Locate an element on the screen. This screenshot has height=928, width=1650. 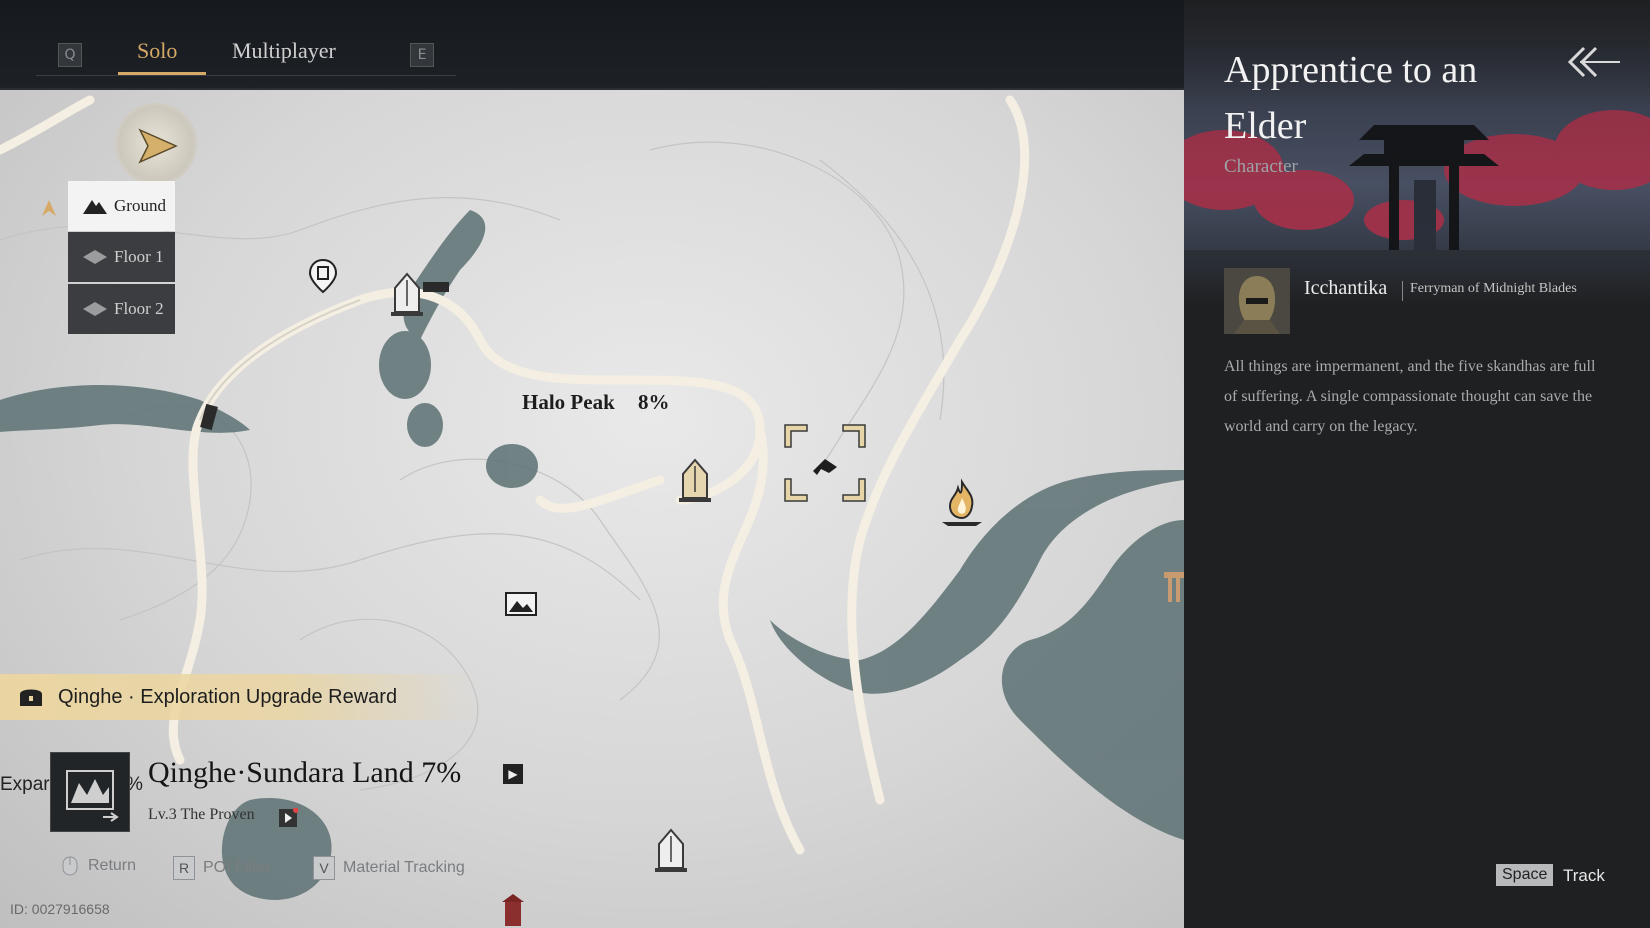
mouse-icon is located at coordinates (70, 866).